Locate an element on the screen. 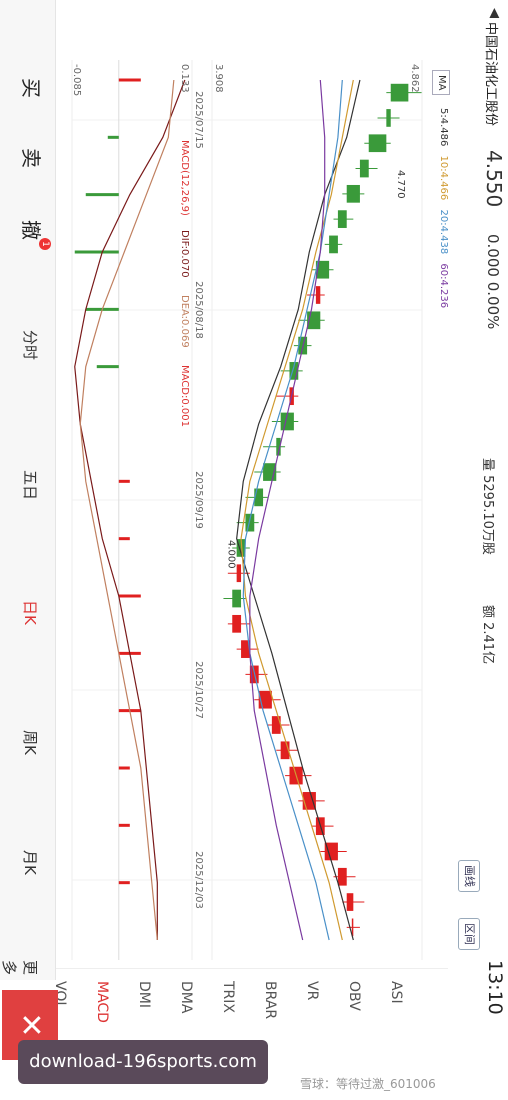 This screenshot has height=1100, width=508. macd-top-label: 0.133 is located at coordinates (184, 78).